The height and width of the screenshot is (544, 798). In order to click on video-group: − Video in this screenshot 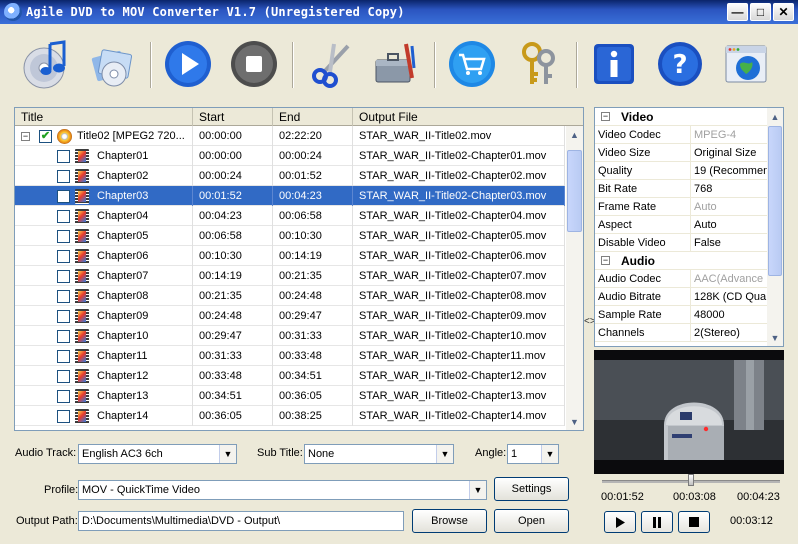, I will do `click(689, 117)`.